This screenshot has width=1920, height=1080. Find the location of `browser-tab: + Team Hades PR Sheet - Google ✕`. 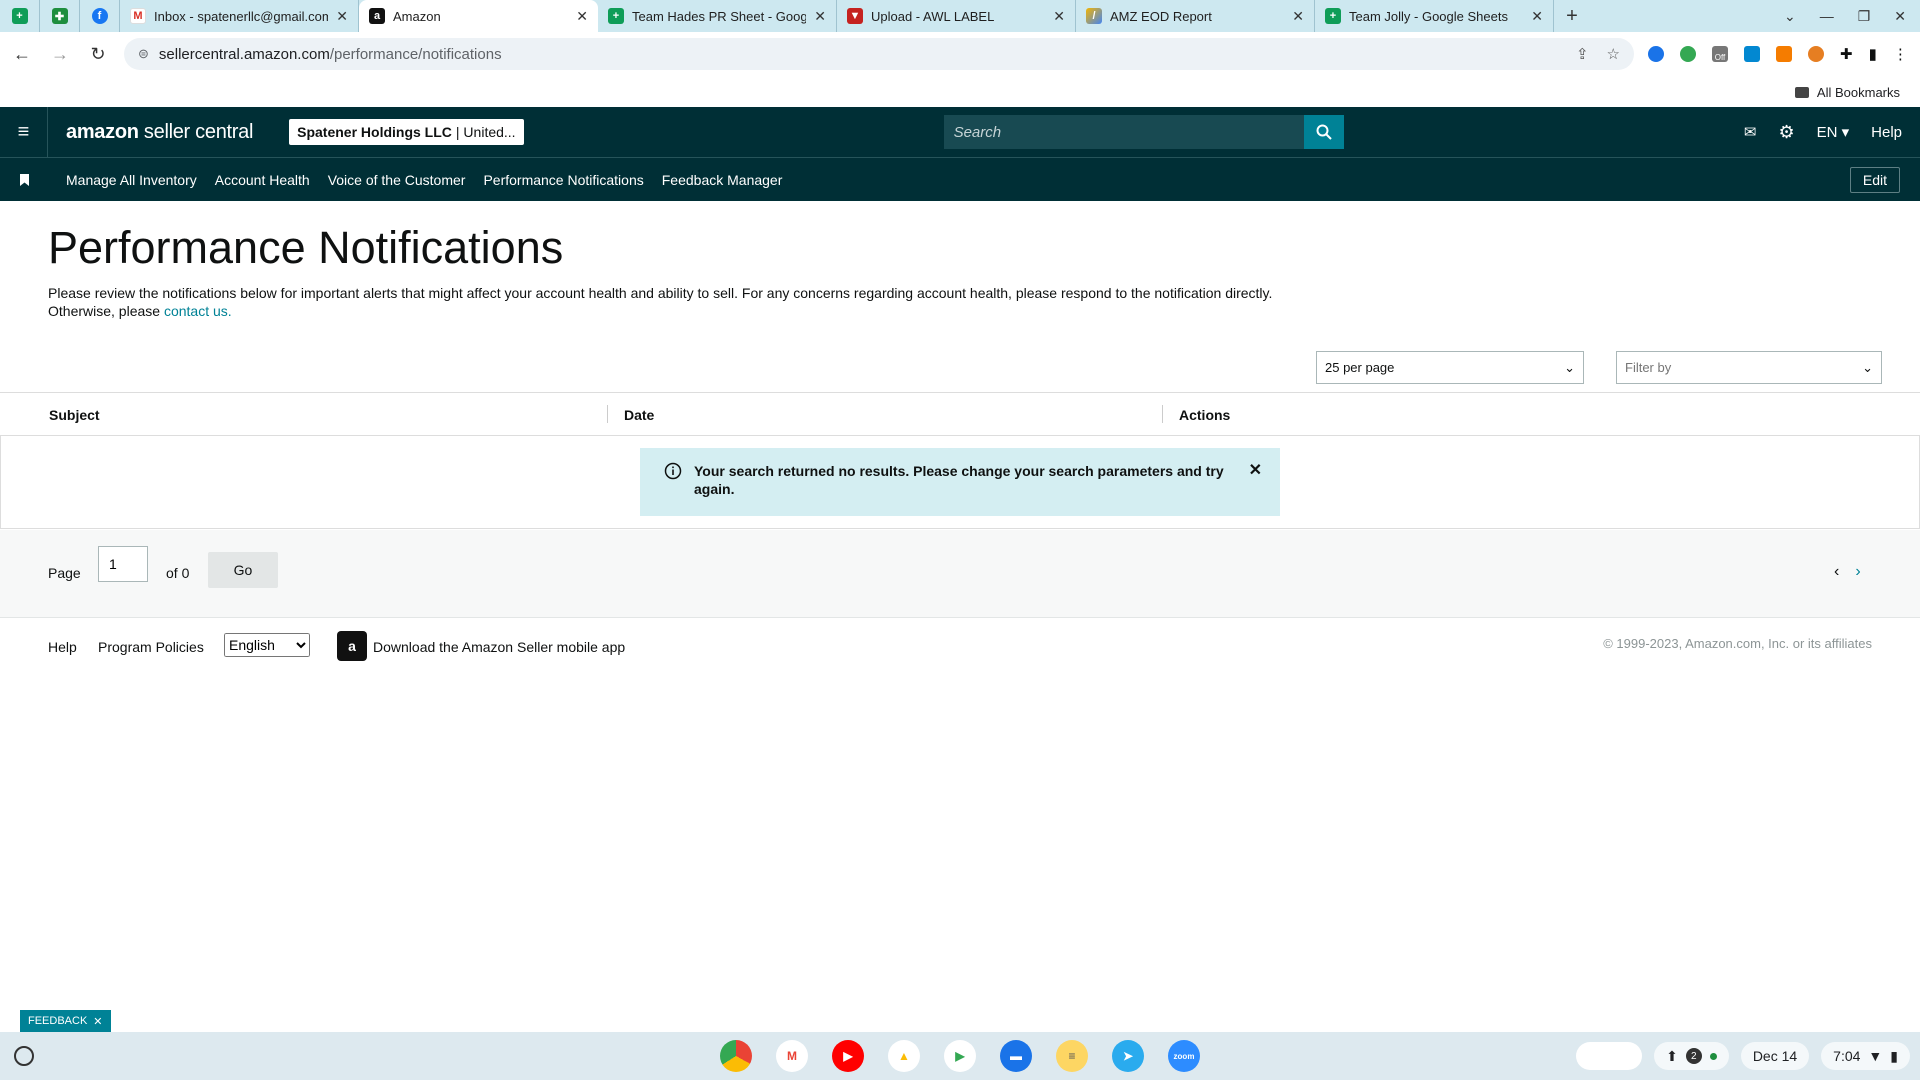

browser-tab: + Team Hades PR Sheet - Google ✕ is located at coordinates (717, 16).